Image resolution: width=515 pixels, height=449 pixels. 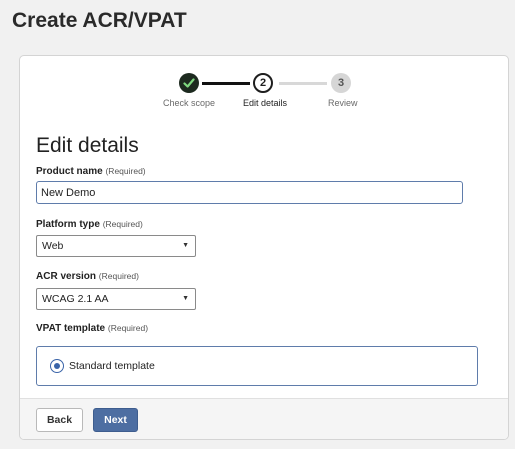 What do you see at coordinates (87, 145) in the screenshot?
I see `section-title: Edit details` at bounding box center [87, 145].